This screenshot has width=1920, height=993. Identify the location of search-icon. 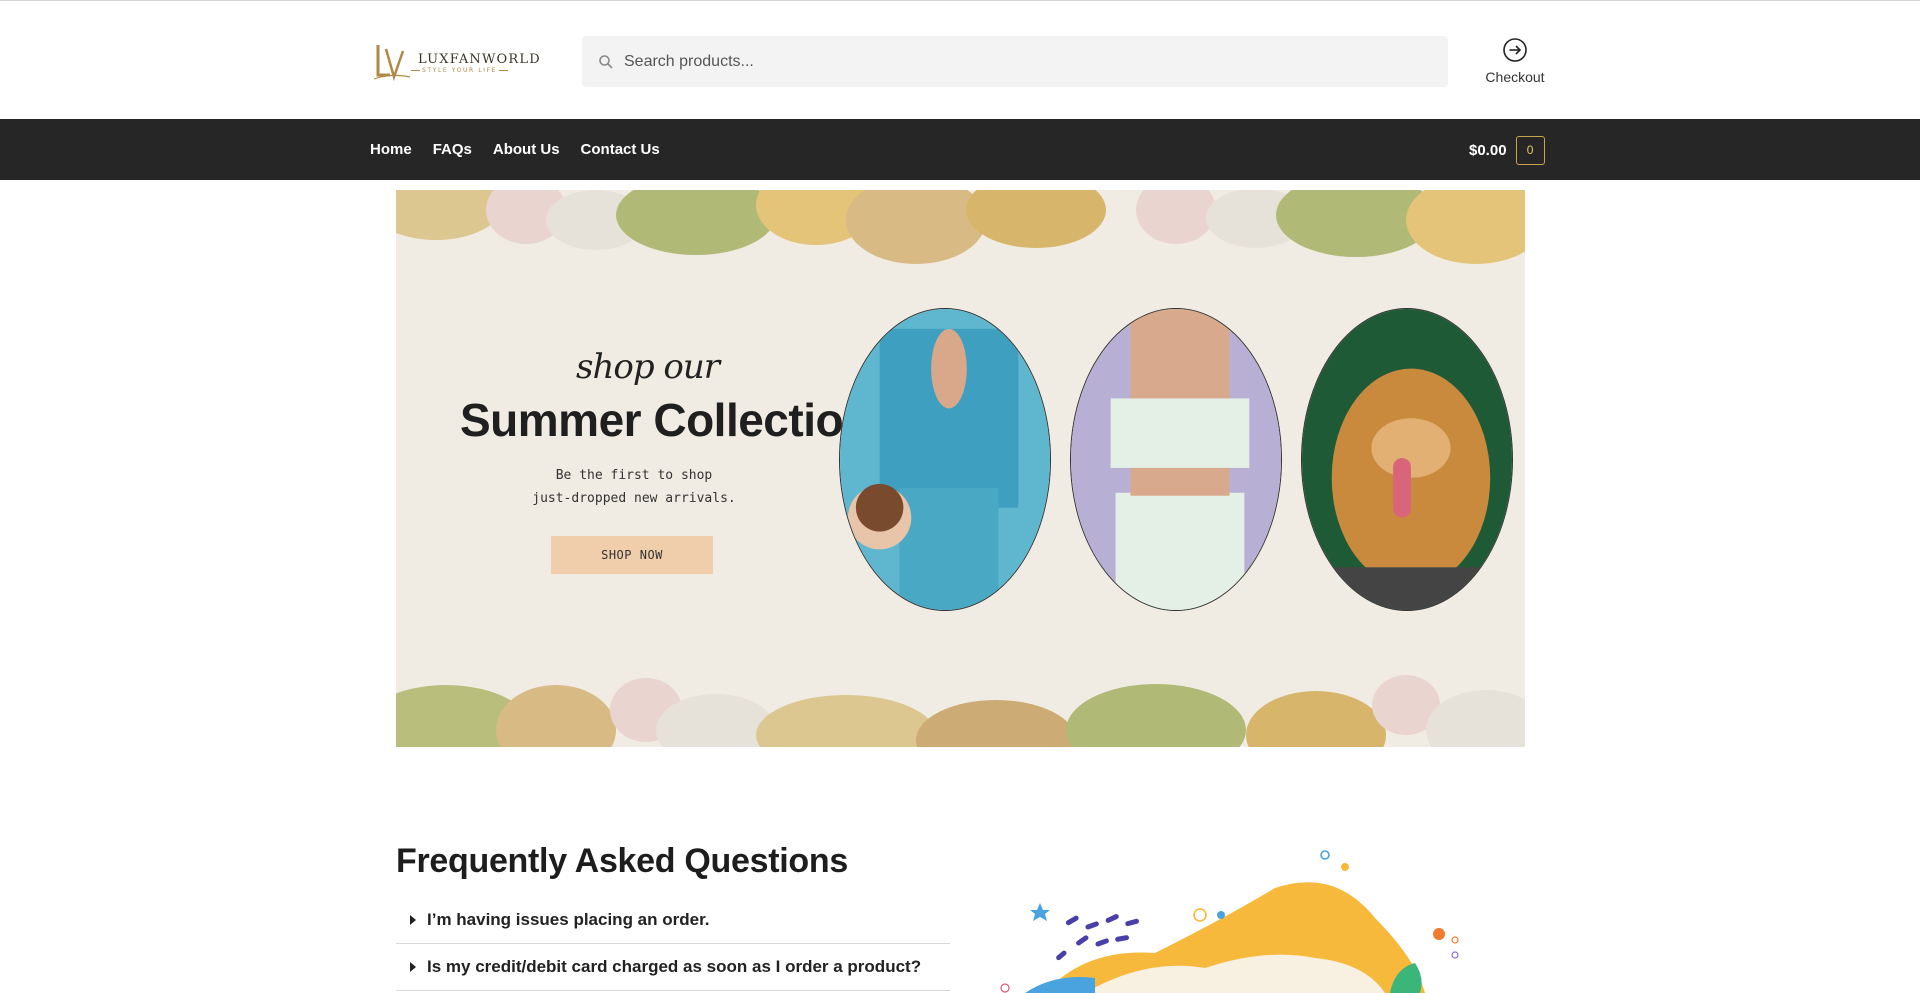
(606, 62).